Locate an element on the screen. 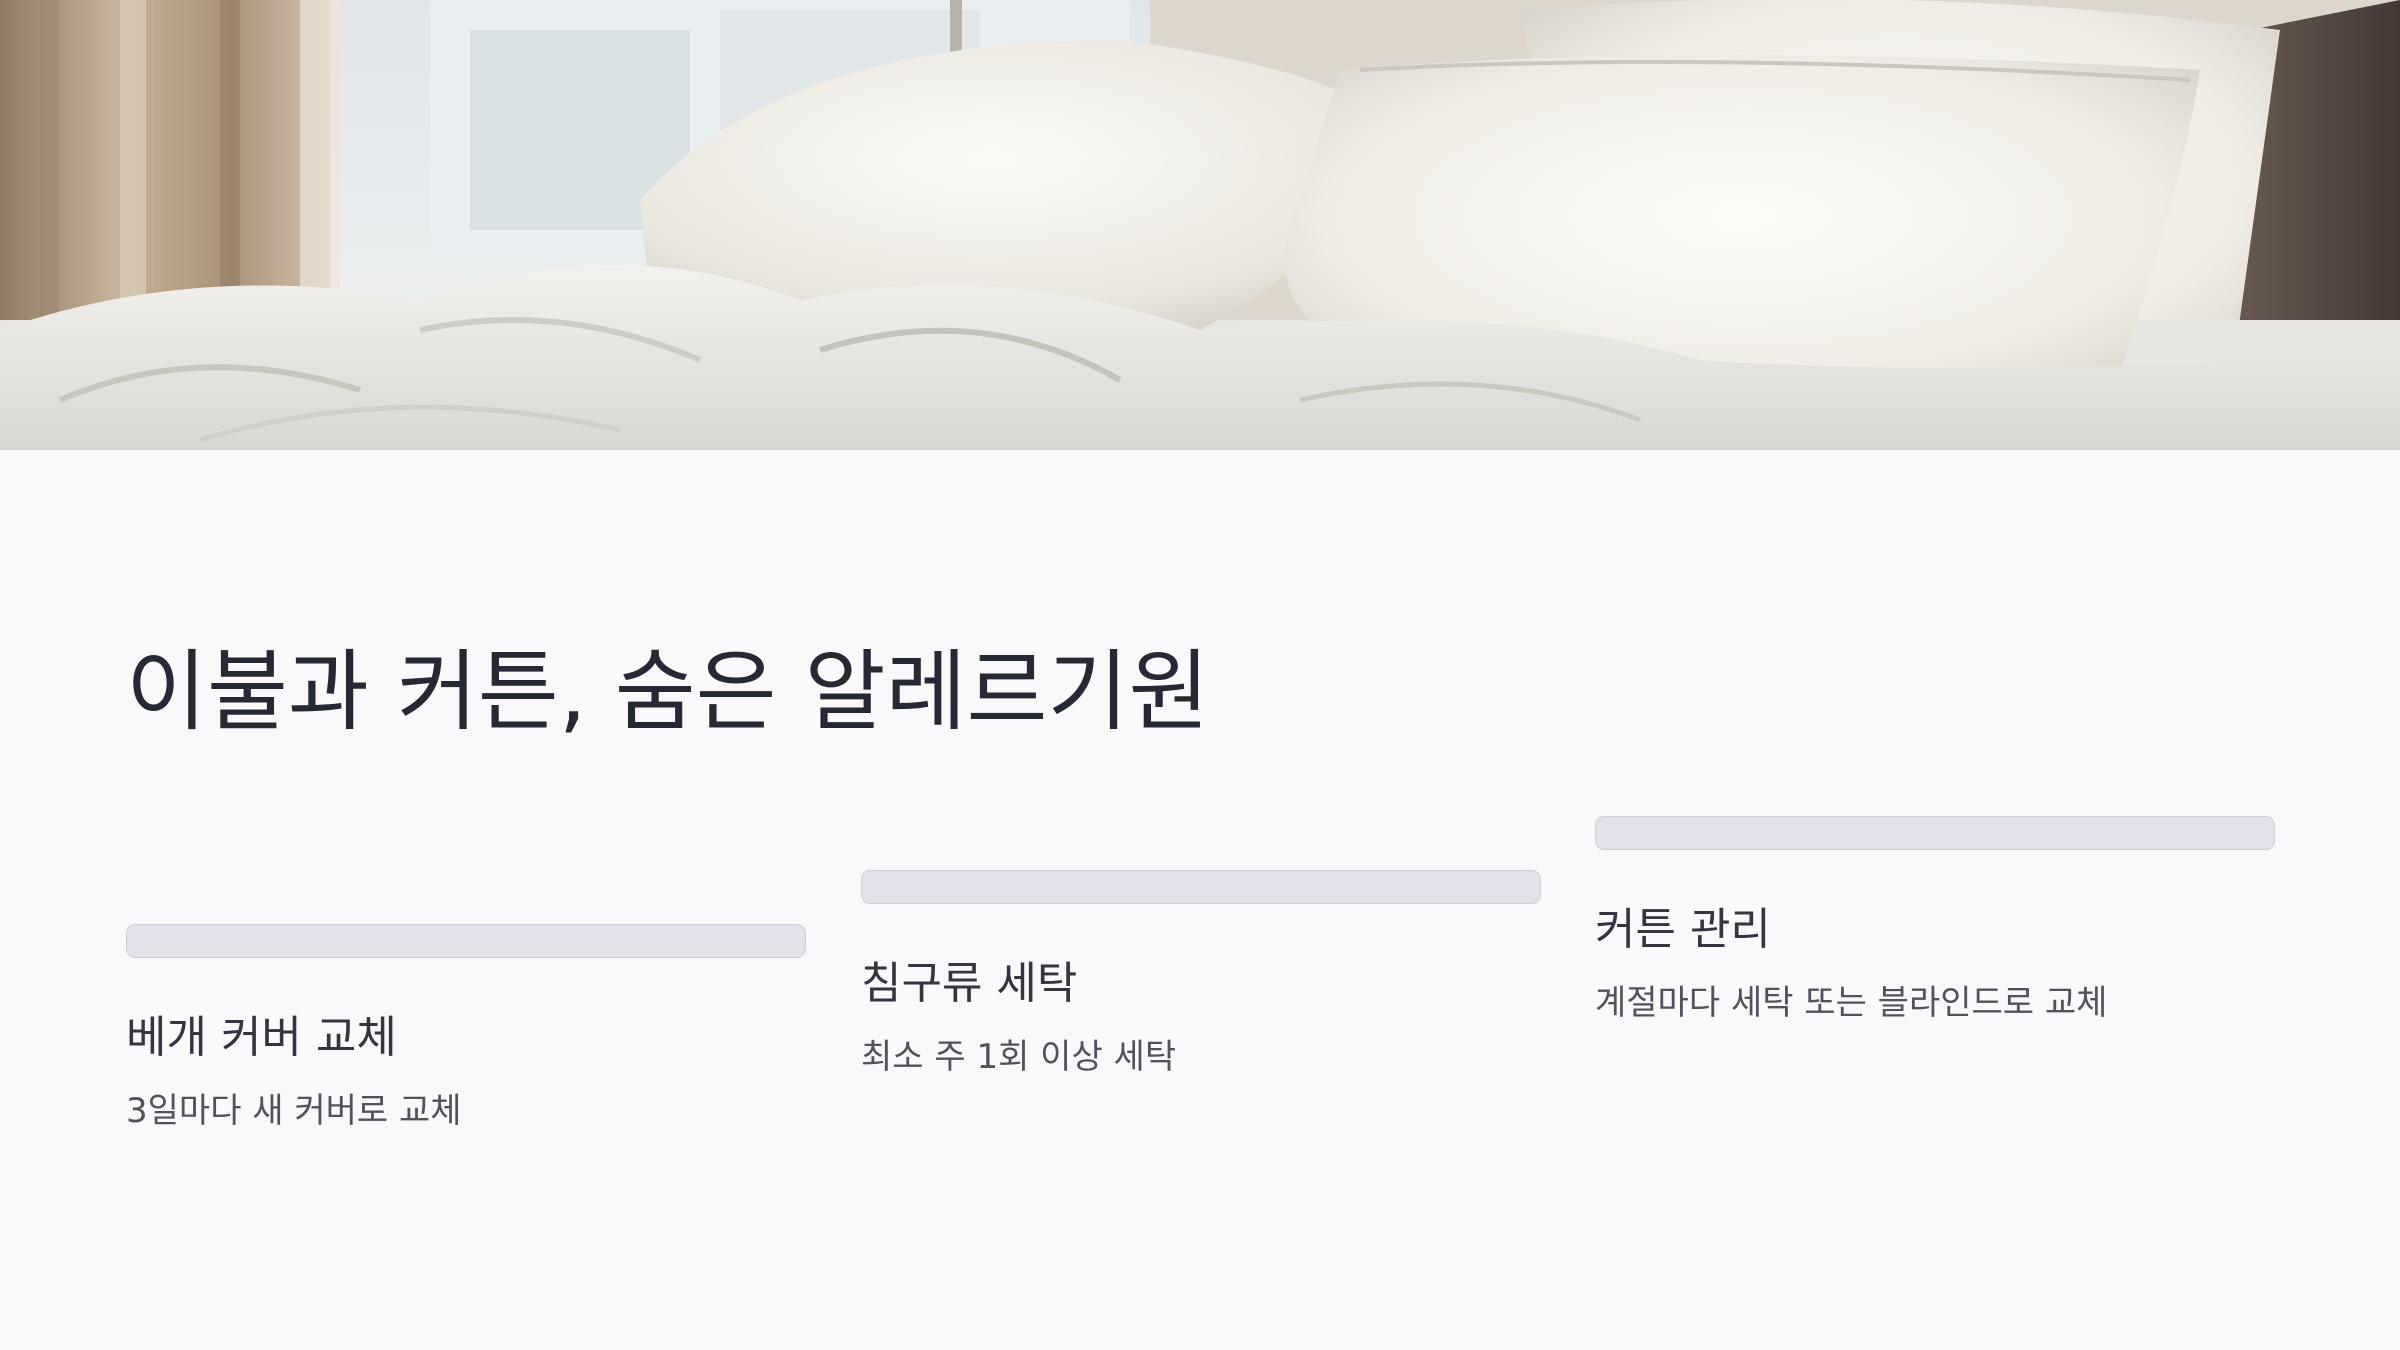 The width and height of the screenshot is (2400, 1350). card-title: 침구류 세탁 is located at coordinates (969, 983).